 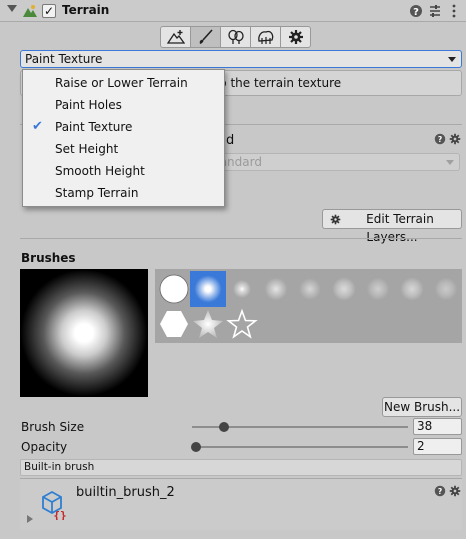 What do you see at coordinates (37, 126) in the screenshot?
I see `checkmark-icon: ✔` at bounding box center [37, 126].